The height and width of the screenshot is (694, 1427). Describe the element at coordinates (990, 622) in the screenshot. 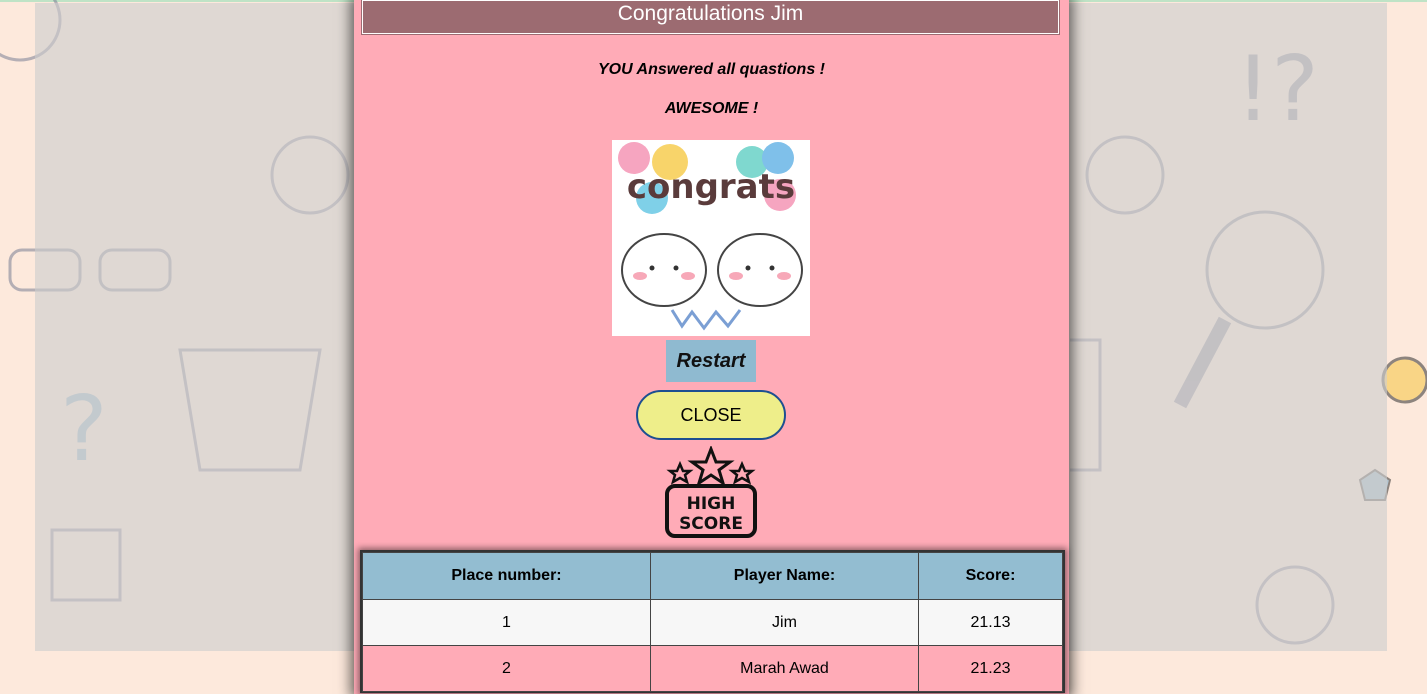

I see `score-cell: 21.13` at that location.